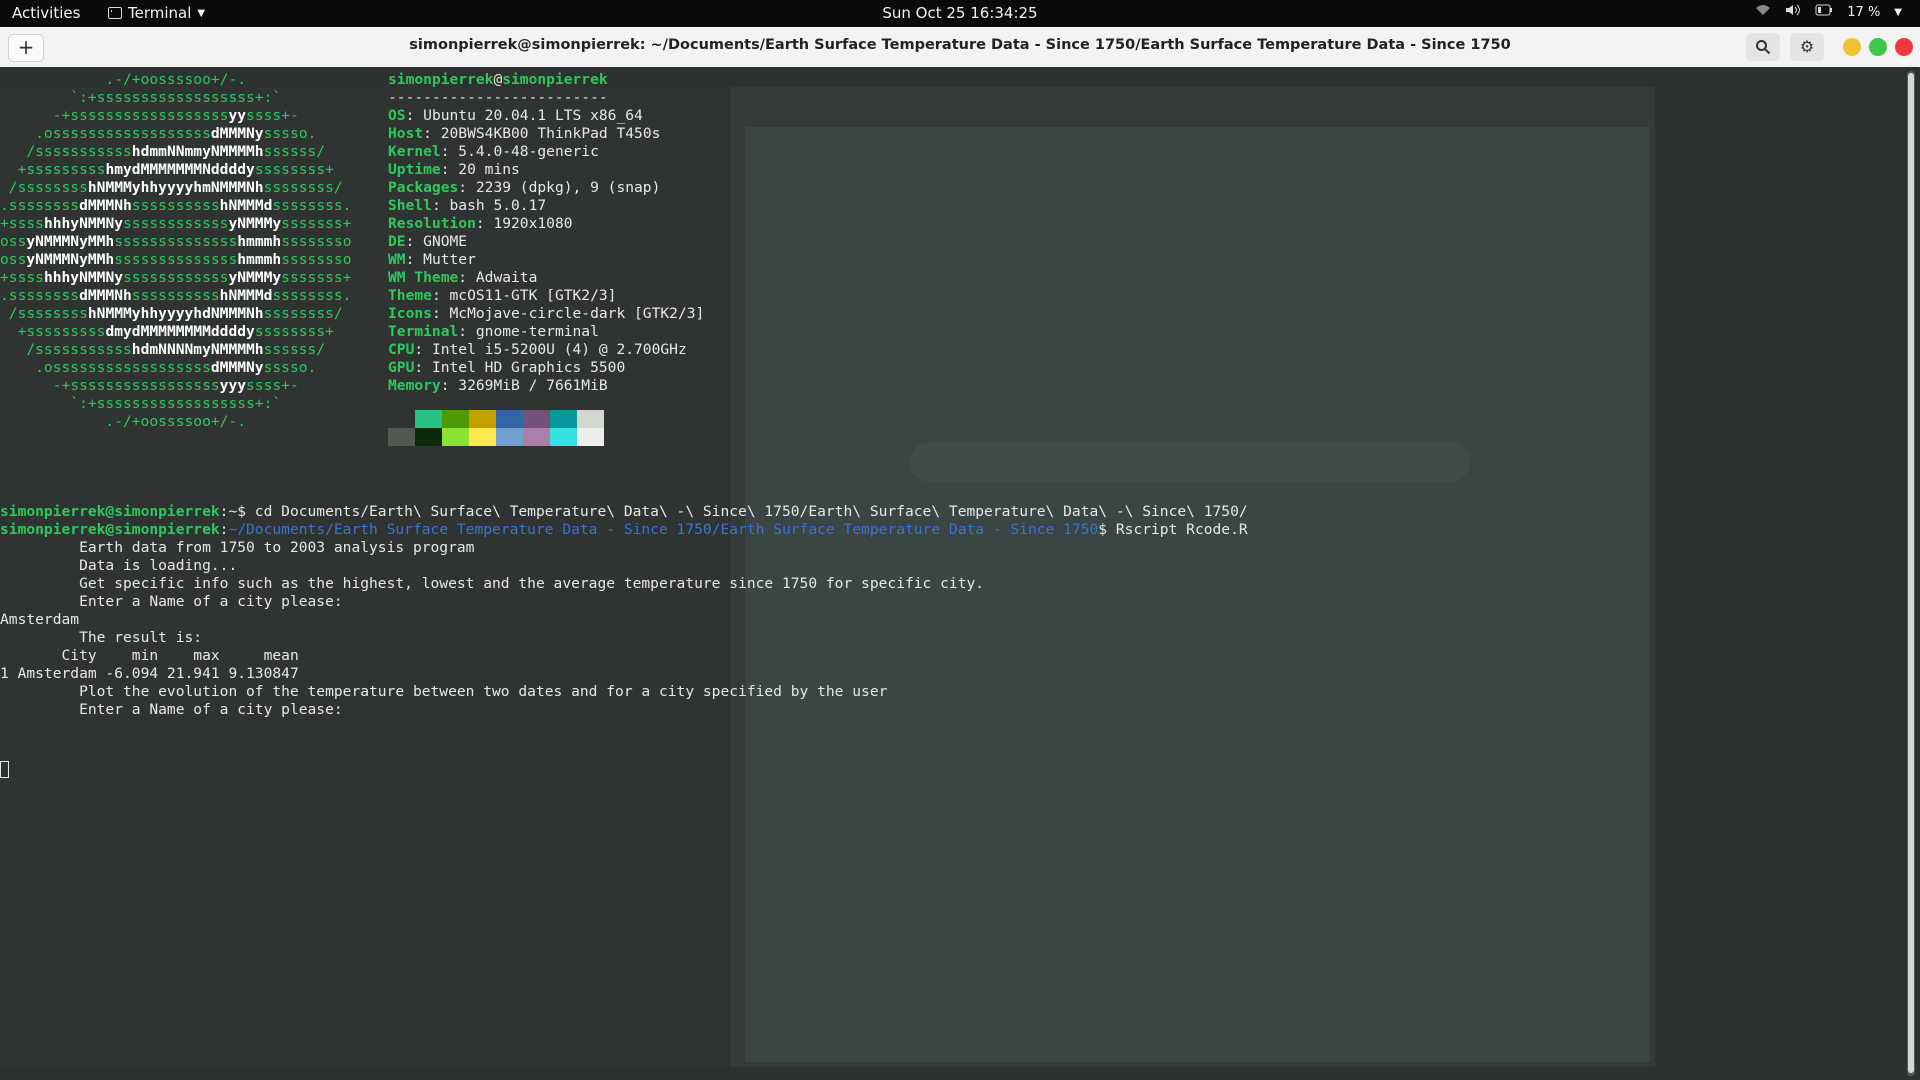 The image size is (1920, 1080). Describe the element at coordinates (533, 385) in the screenshot. I see `info-value: 3269MiB / 7661MiB` at that location.